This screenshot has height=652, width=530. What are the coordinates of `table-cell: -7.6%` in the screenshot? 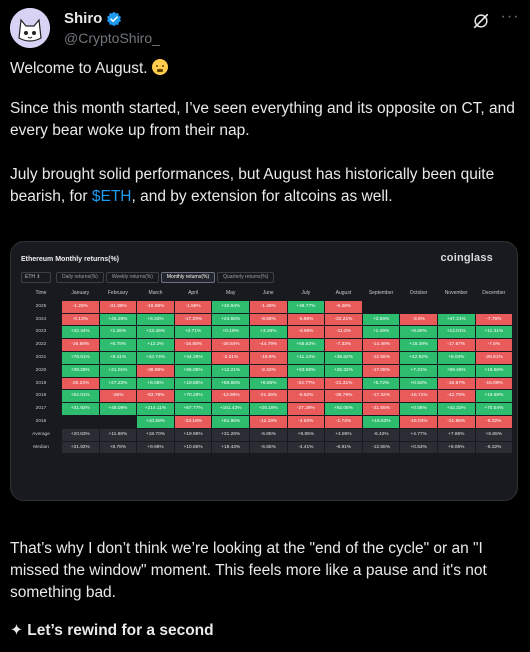 It's located at (494, 345).